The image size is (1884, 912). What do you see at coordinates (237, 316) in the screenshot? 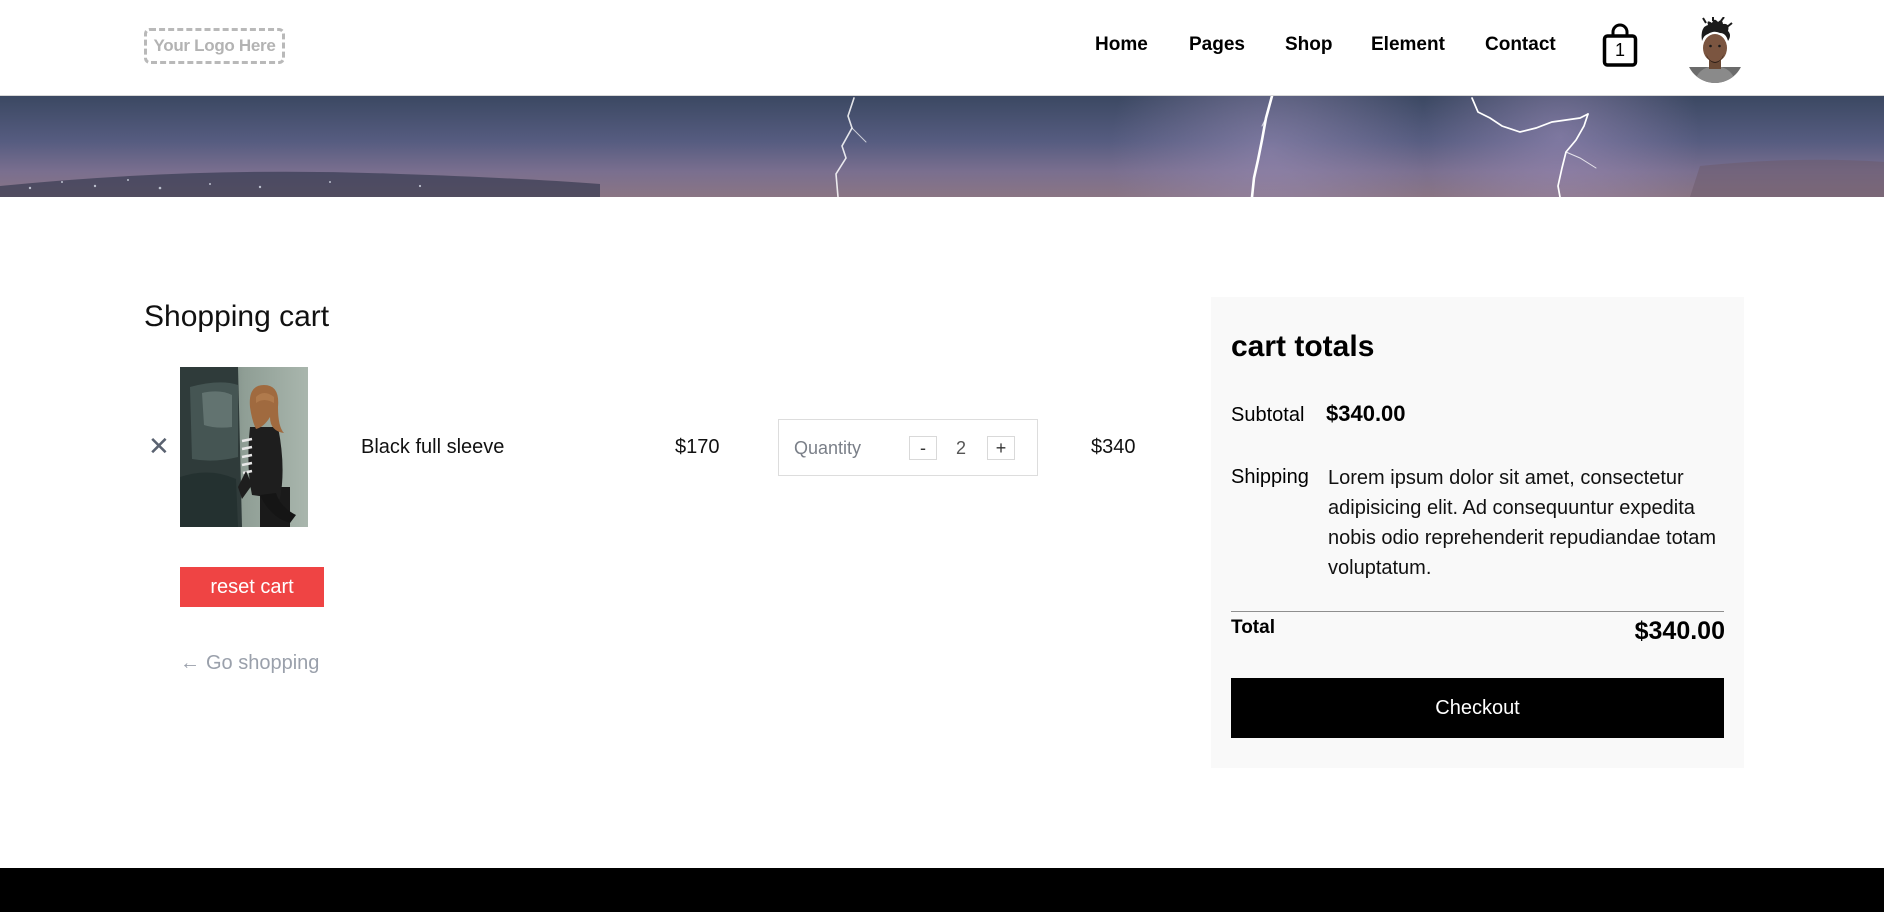
I see `cart-title: Shopping cart` at bounding box center [237, 316].